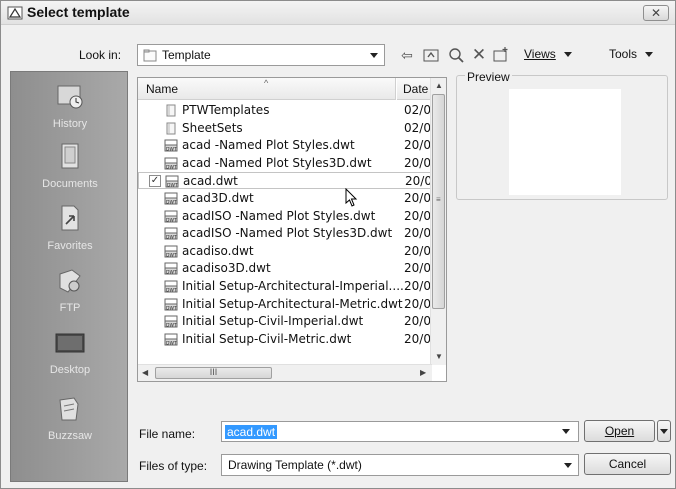 This screenshot has width=676, height=489. Describe the element at coordinates (565, 142) in the screenshot. I see `preview-pane` at that location.